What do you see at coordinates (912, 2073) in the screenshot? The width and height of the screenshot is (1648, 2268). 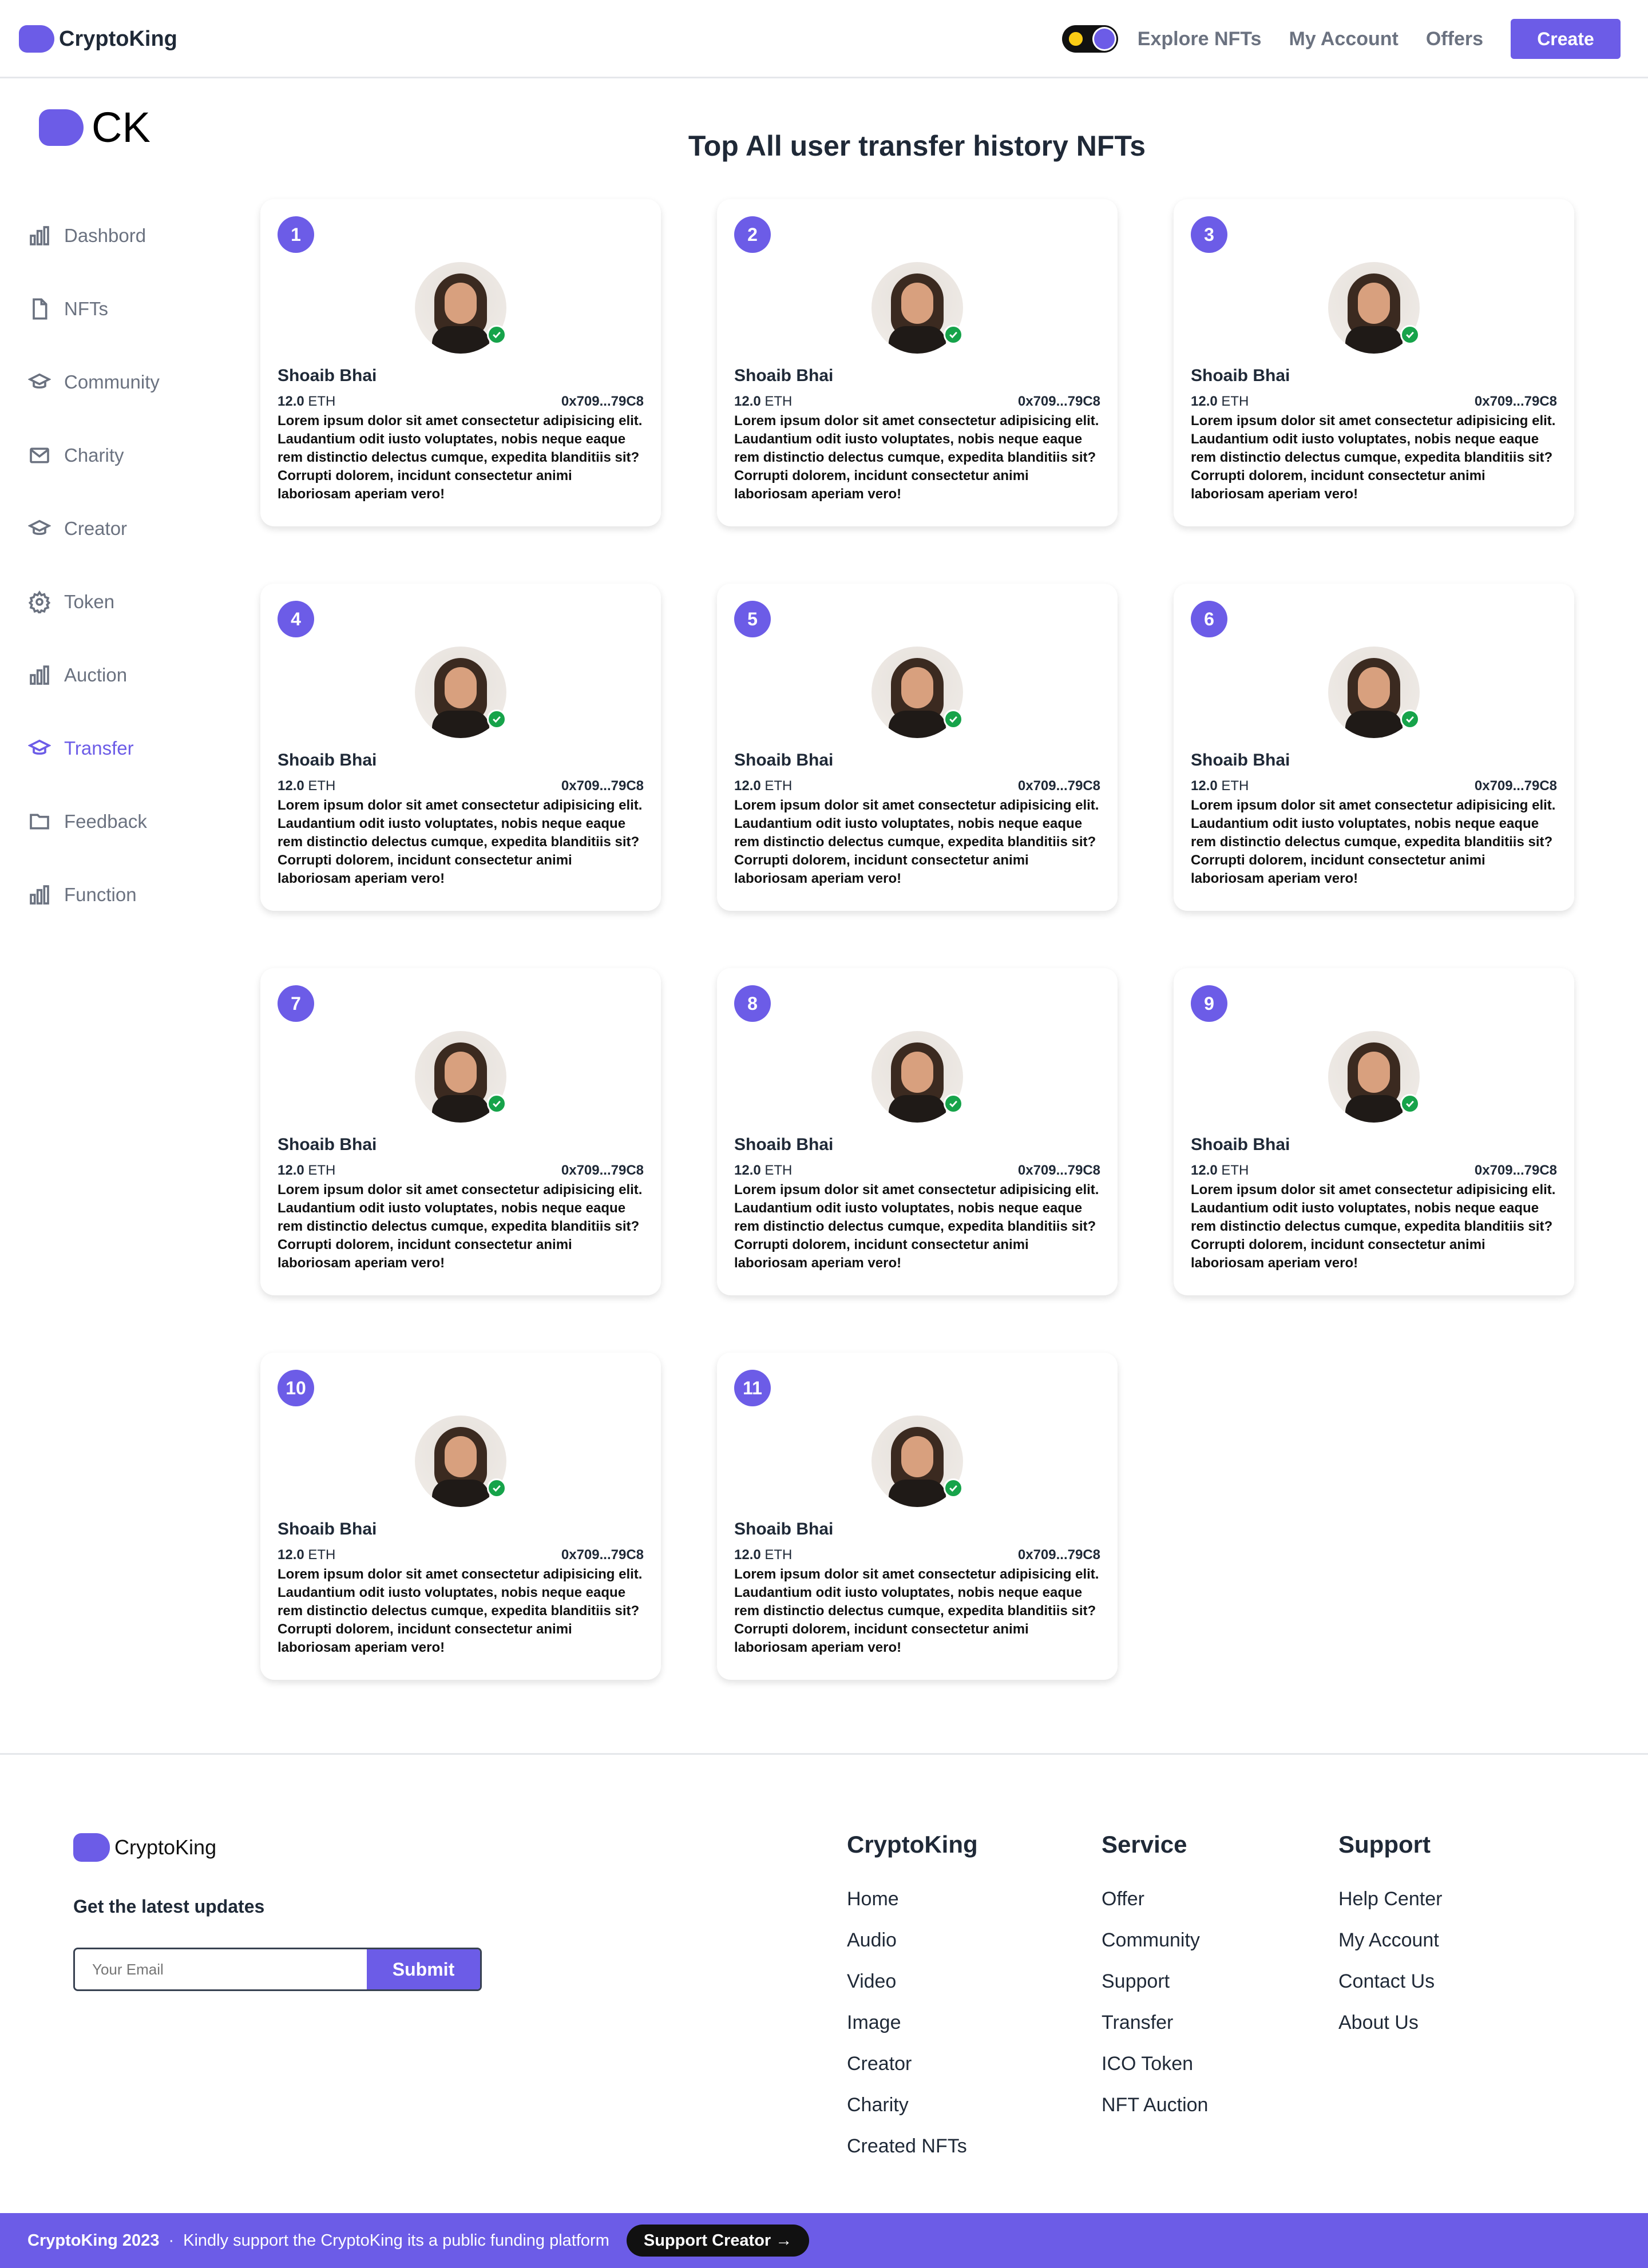 I see `footer-link-creator: Creator` at bounding box center [912, 2073].